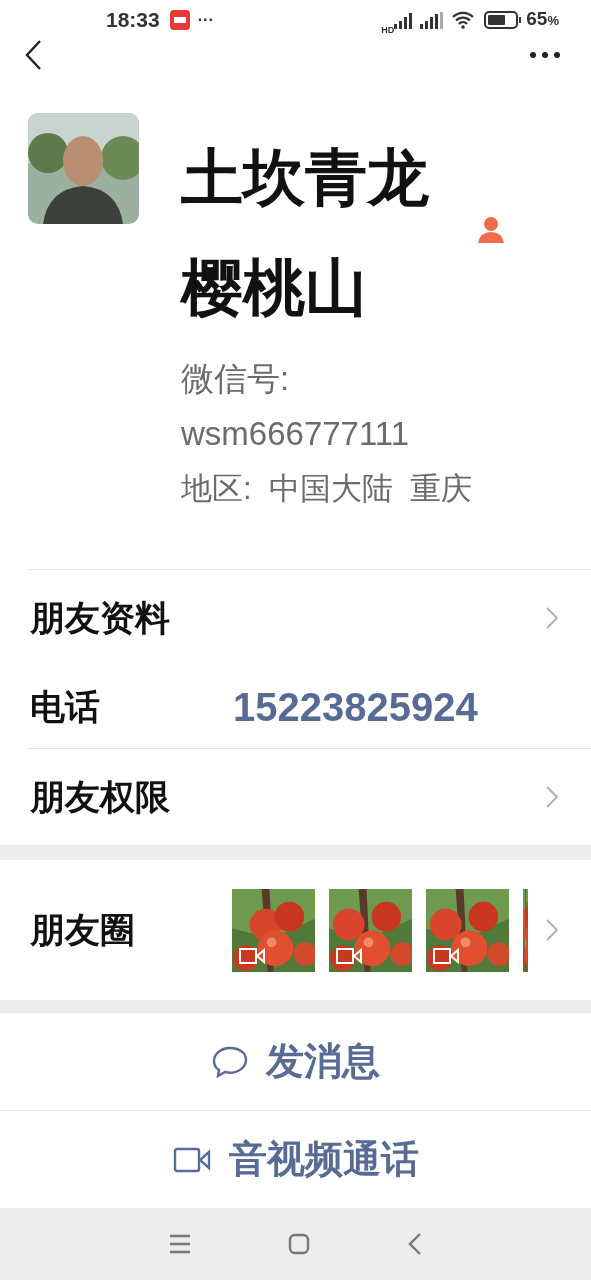  I want to click on back-icon, so click(33, 55).